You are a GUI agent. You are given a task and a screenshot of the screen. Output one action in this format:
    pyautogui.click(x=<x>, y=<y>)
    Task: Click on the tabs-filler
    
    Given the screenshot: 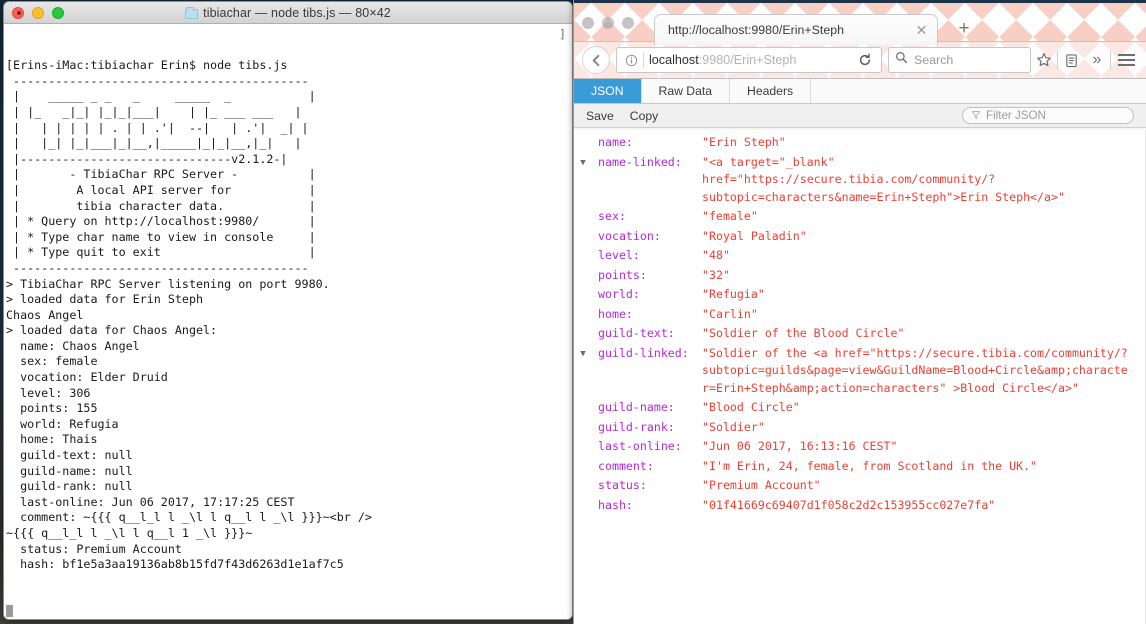 What is the action you would take?
    pyautogui.click(x=978, y=91)
    